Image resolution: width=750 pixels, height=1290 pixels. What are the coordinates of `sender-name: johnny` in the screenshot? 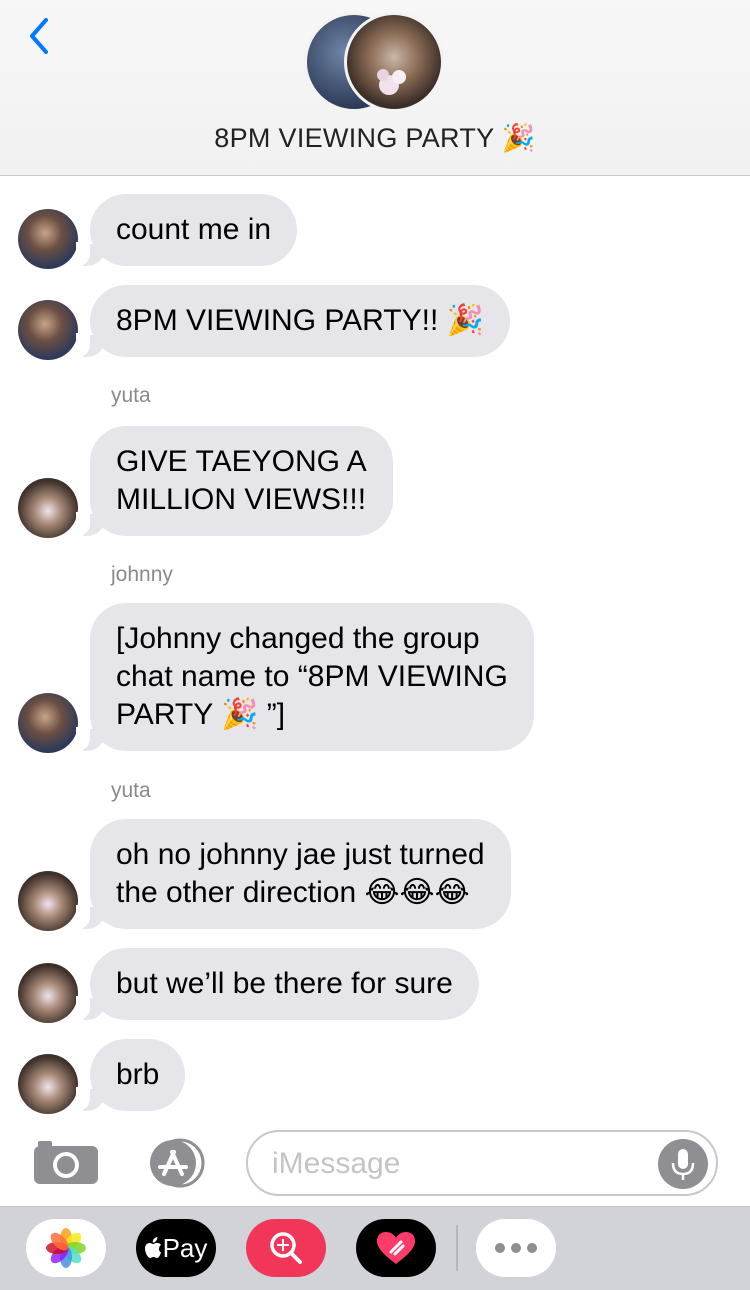 It's located at (142, 574).